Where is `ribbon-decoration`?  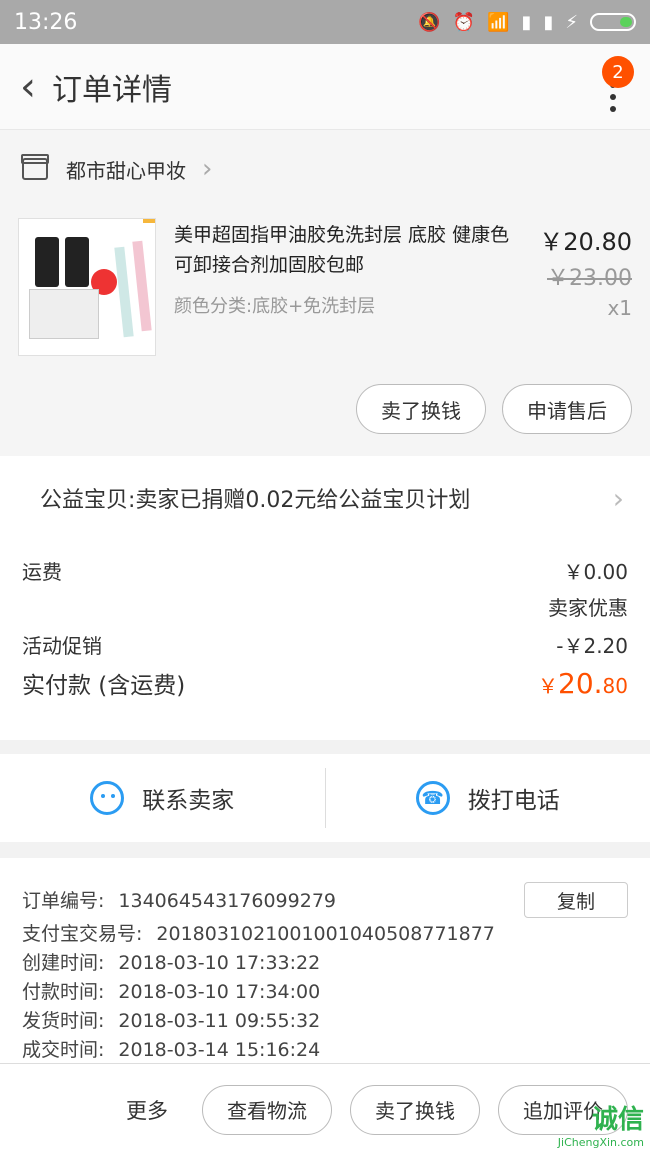
ribbon-decoration is located at coordinates (149, 221).